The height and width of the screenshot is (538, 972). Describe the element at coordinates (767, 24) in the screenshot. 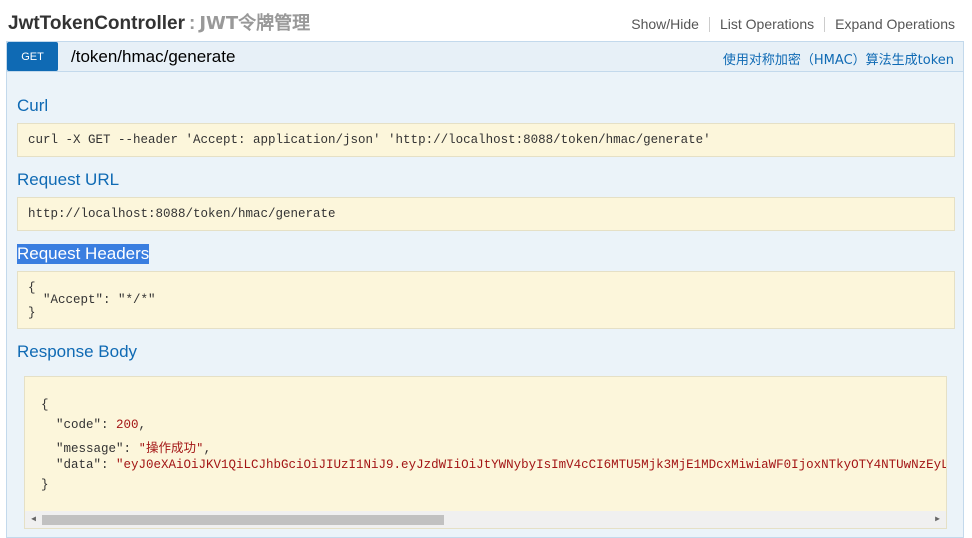

I see `list-operations-link: List Operations` at that location.